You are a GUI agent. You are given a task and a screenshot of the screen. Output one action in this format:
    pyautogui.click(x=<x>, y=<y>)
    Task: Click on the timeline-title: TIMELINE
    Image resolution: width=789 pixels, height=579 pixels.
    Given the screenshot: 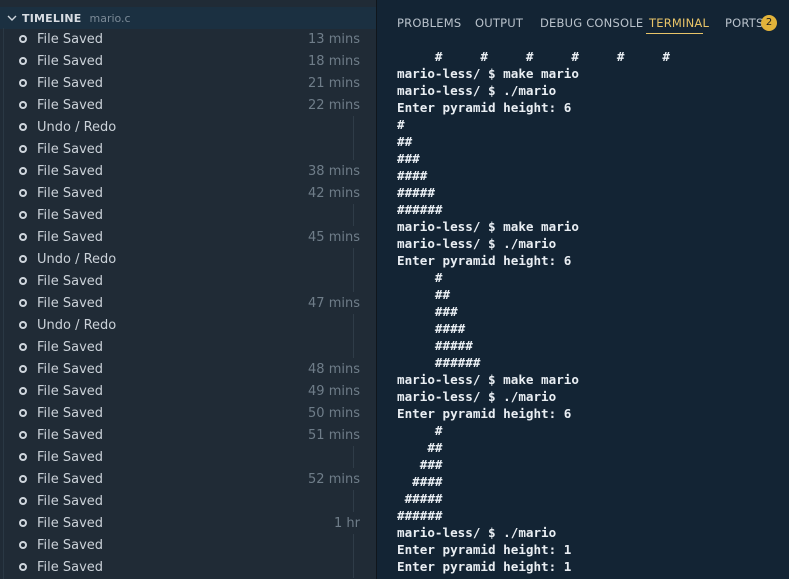 What is the action you would take?
    pyautogui.click(x=52, y=18)
    